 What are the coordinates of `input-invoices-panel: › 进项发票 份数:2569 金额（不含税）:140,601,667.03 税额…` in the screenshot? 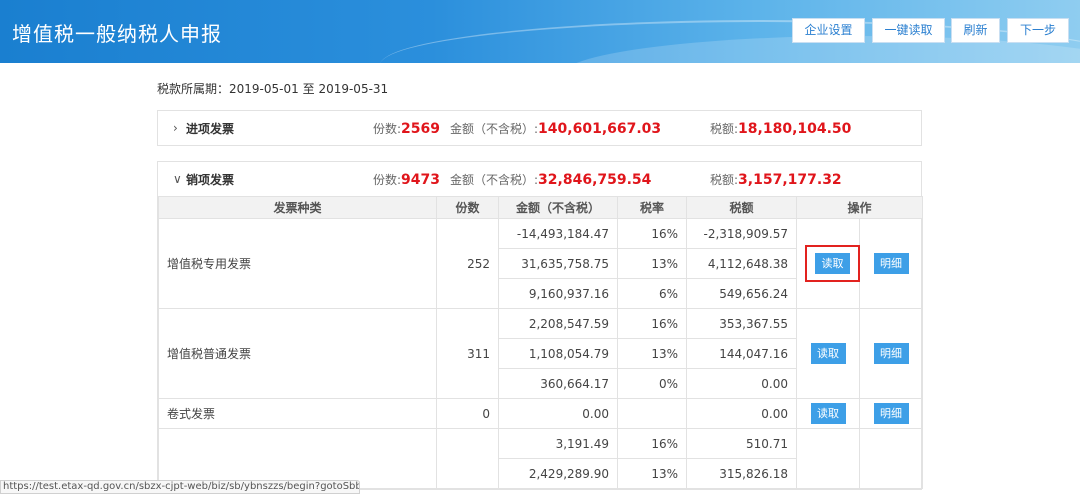 It's located at (539, 128).